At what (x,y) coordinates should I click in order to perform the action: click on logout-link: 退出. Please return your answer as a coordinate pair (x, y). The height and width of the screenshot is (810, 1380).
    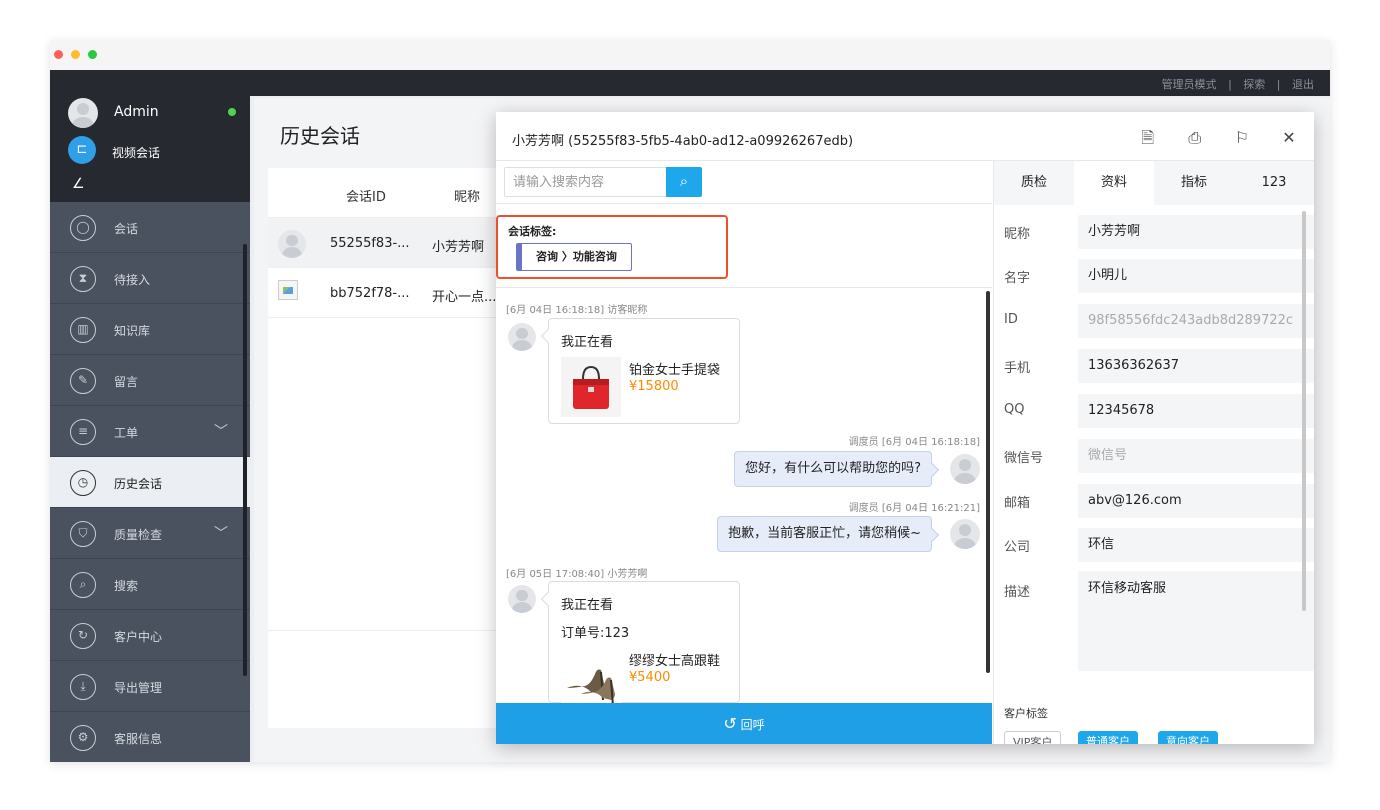
    Looking at the image, I should click on (1303, 84).